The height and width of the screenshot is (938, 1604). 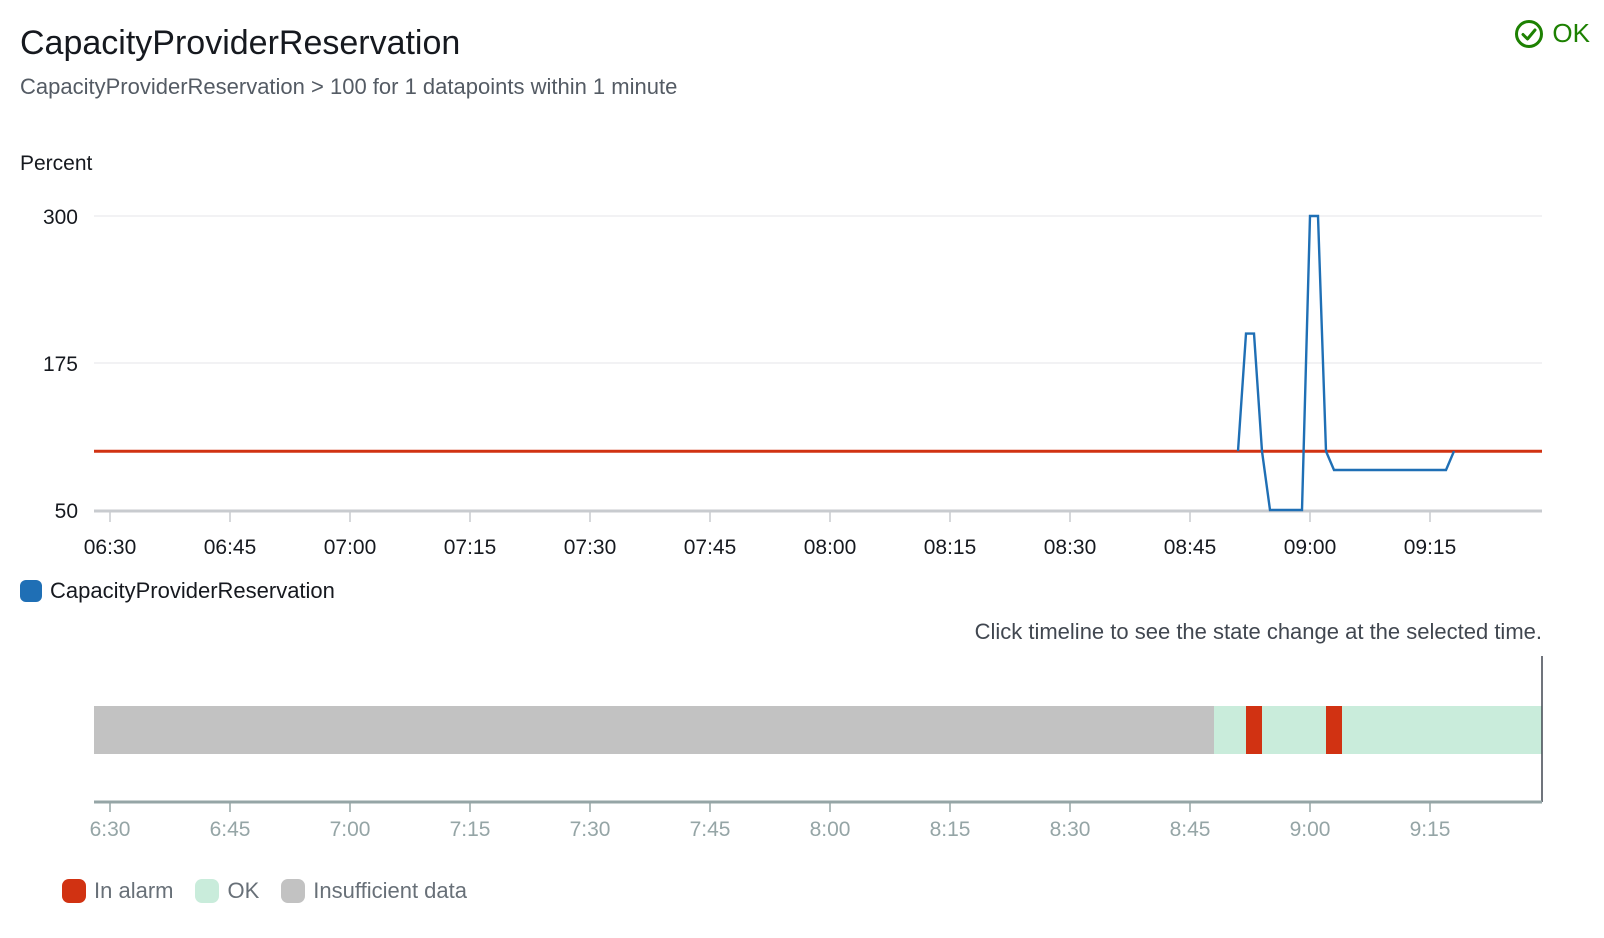 What do you see at coordinates (264, 891) in the screenshot?
I see `state-legend: In alarm OK Insufficient data` at bounding box center [264, 891].